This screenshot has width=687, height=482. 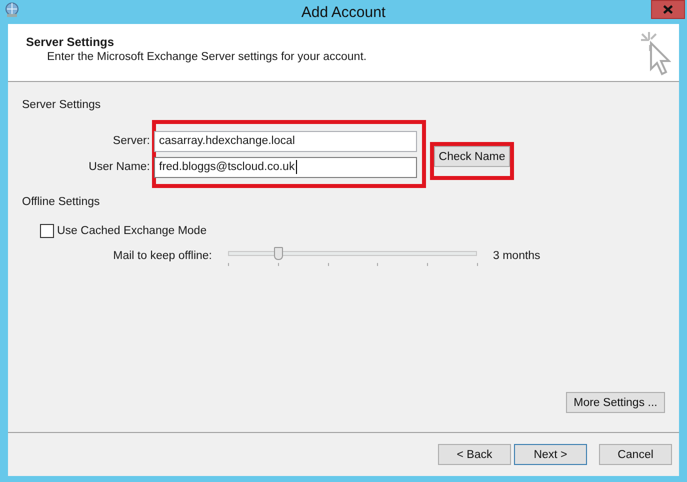 I want to click on slider, so click(x=352, y=256).